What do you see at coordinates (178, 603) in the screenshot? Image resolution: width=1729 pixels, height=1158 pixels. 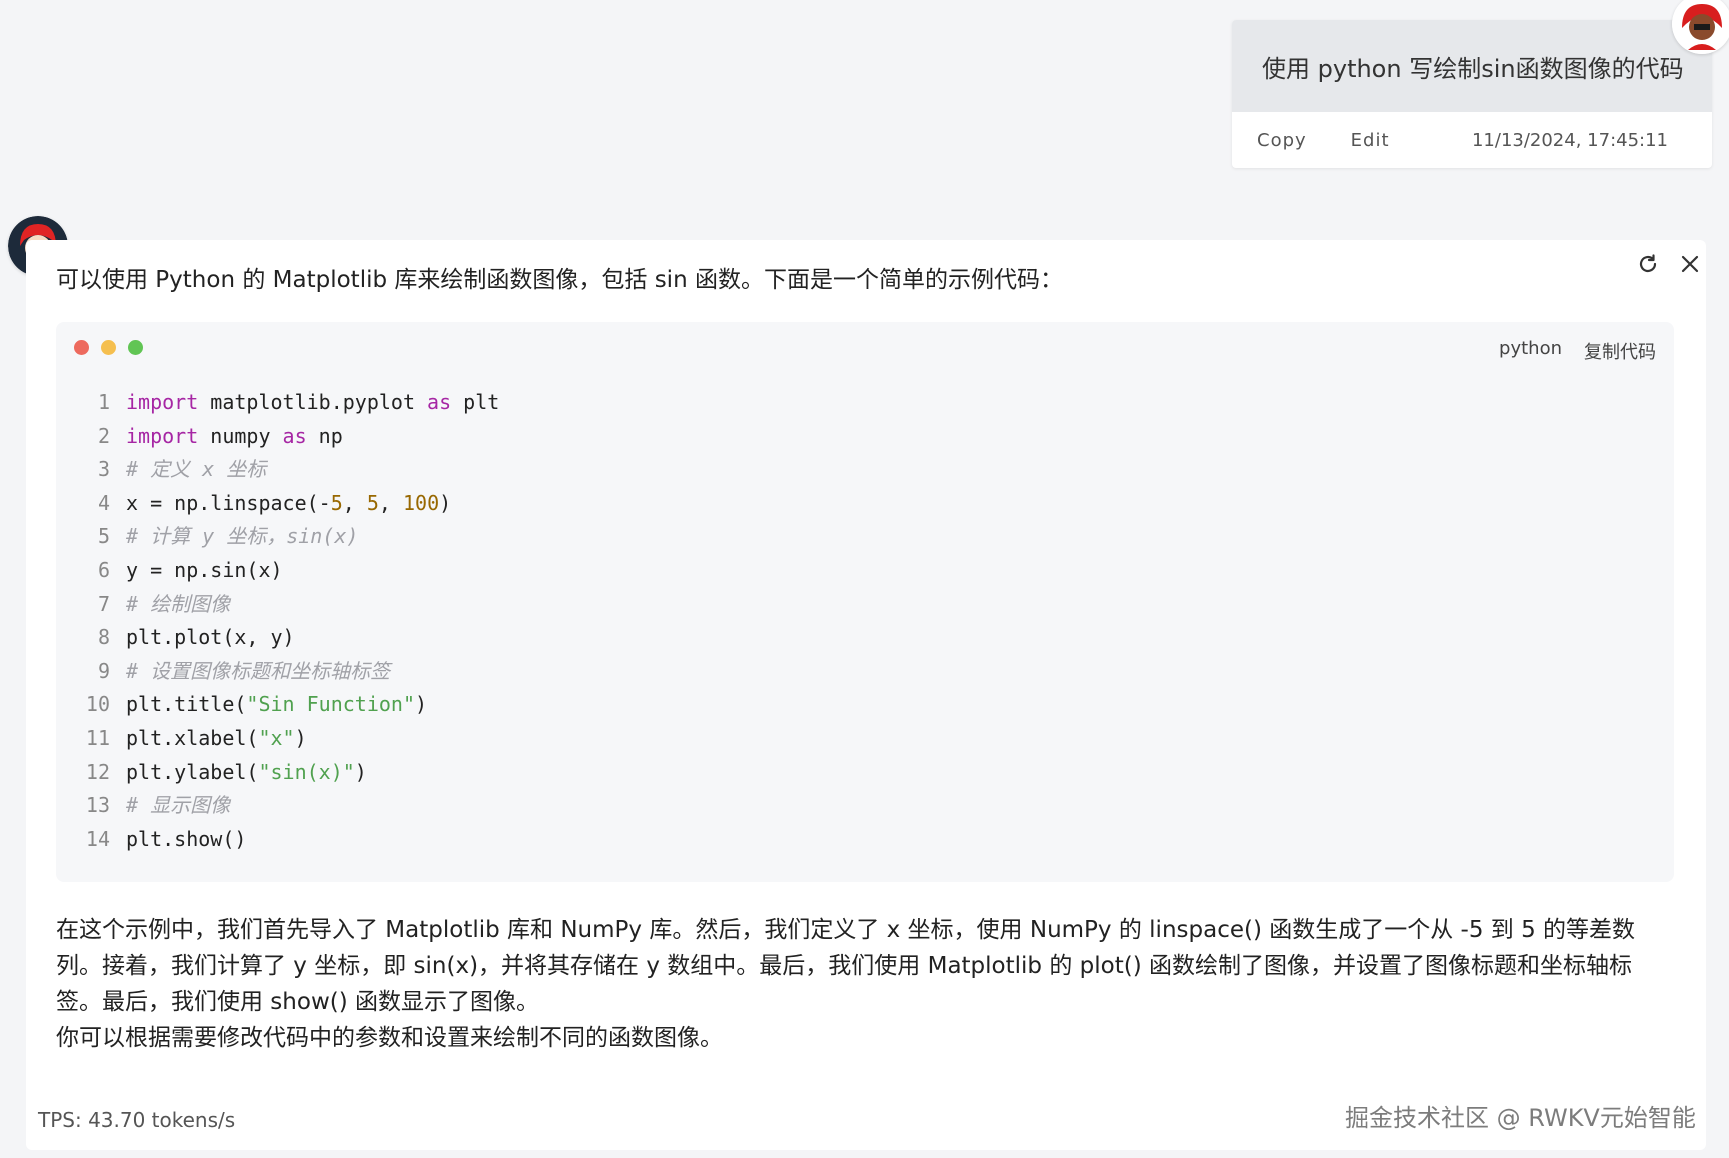 I see `code-token: # 绘制图像` at bounding box center [178, 603].